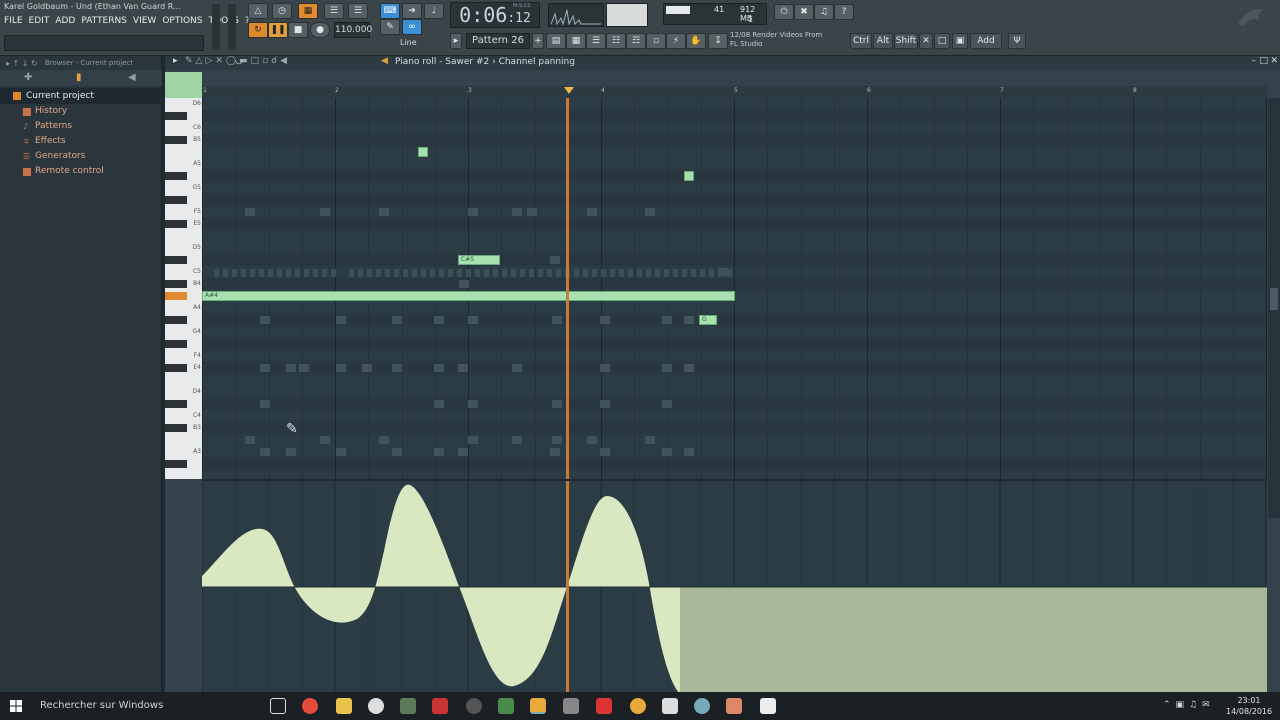 The height and width of the screenshot is (720, 1280). Describe the element at coordinates (104, 24) in the screenshot. I see `menu-patterns: PATTERNS` at that location.